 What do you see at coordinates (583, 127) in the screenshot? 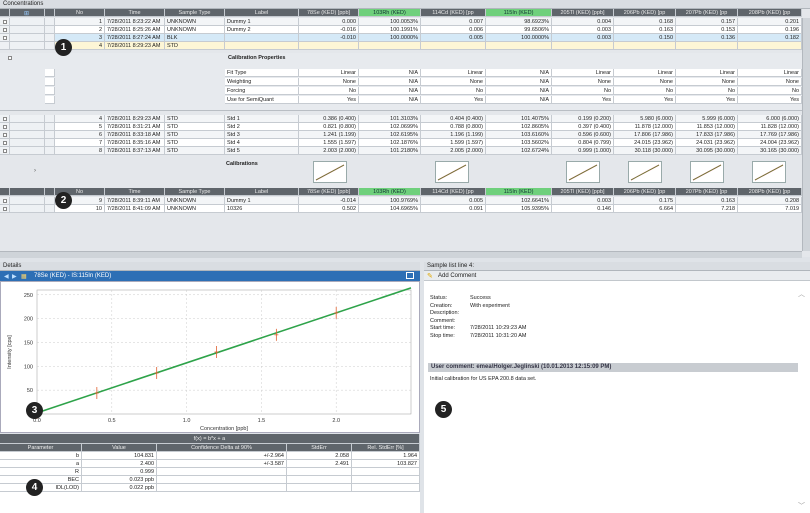
I see `grid-cell: 0.397 (0.400)` at bounding box center [583, 127].